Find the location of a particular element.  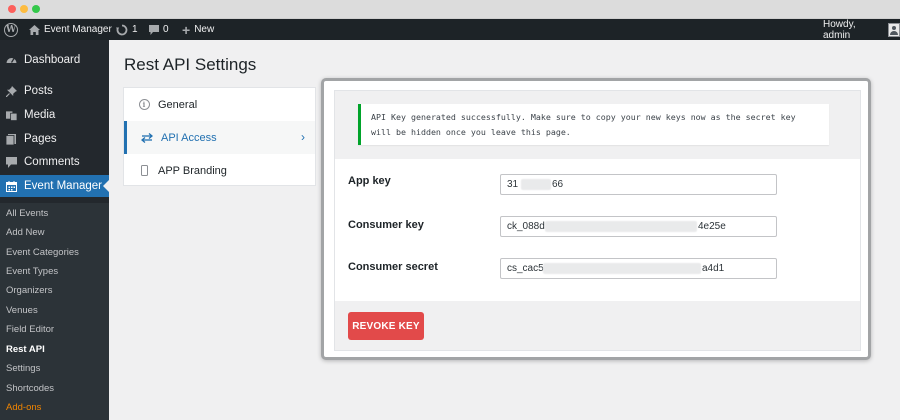

comment-icon is located at coordinates (11, 162).